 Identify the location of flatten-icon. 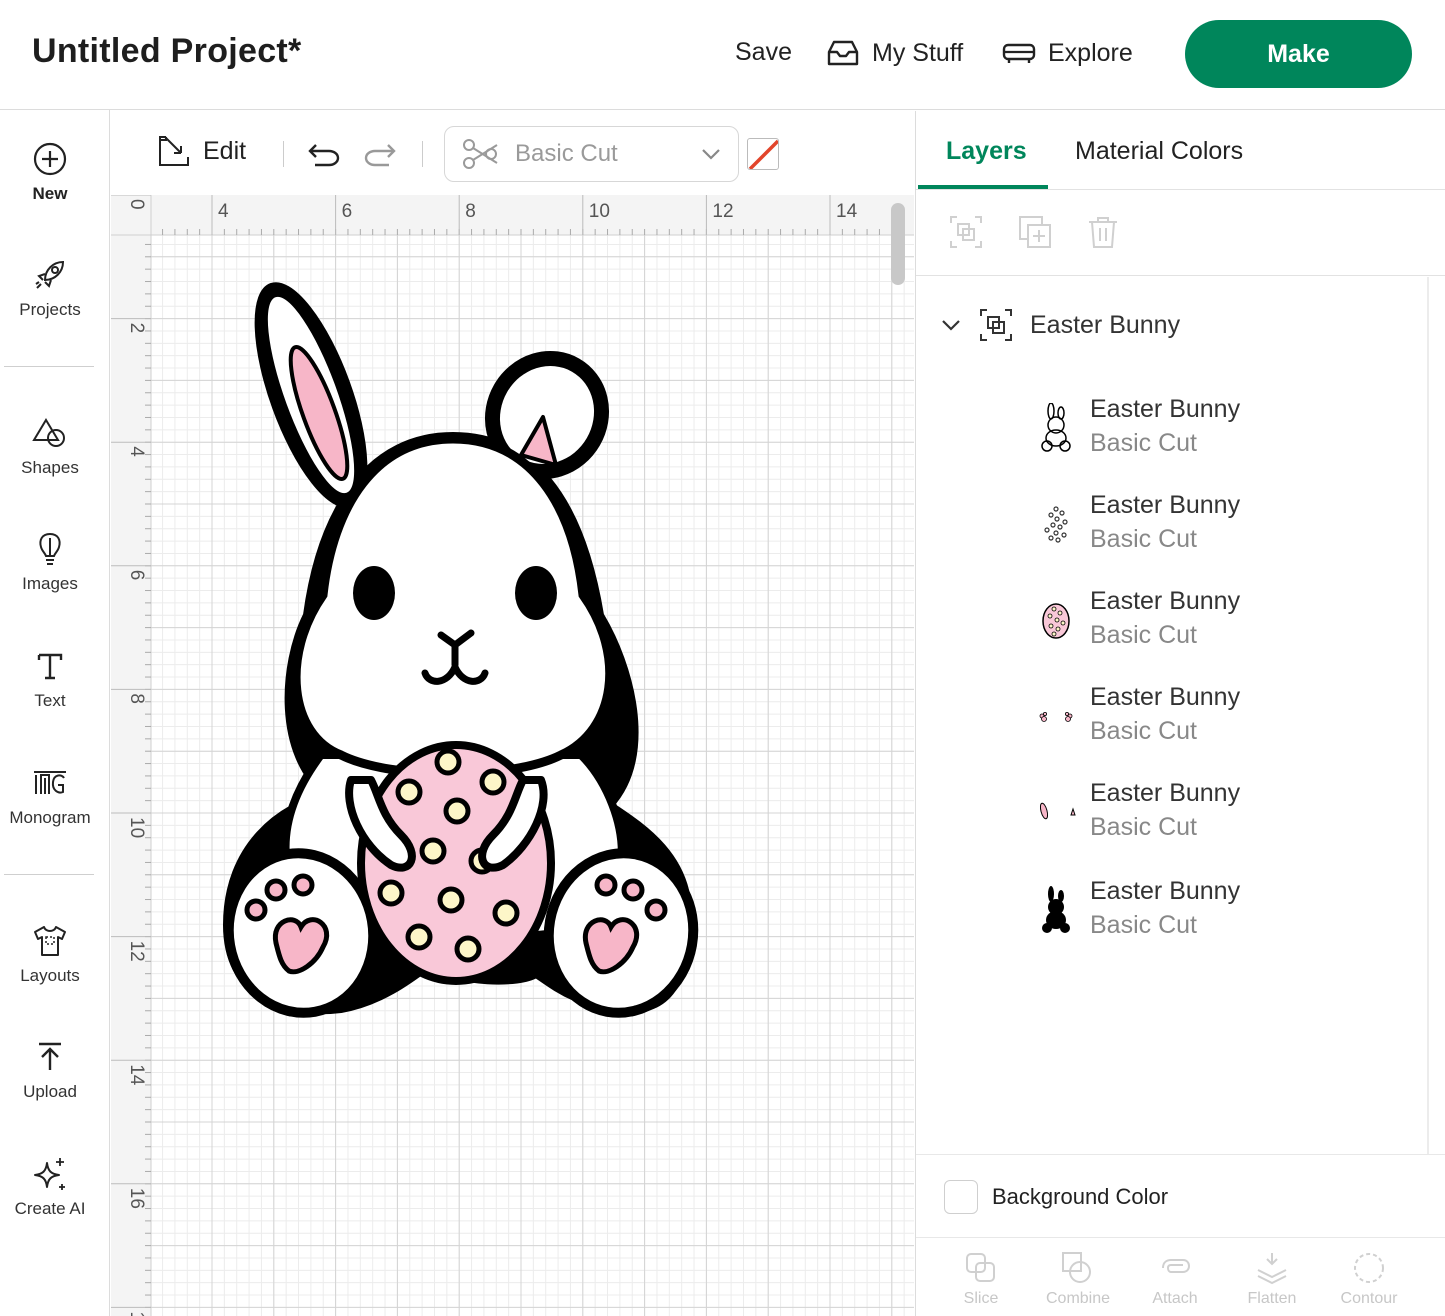
(1272, 1269).